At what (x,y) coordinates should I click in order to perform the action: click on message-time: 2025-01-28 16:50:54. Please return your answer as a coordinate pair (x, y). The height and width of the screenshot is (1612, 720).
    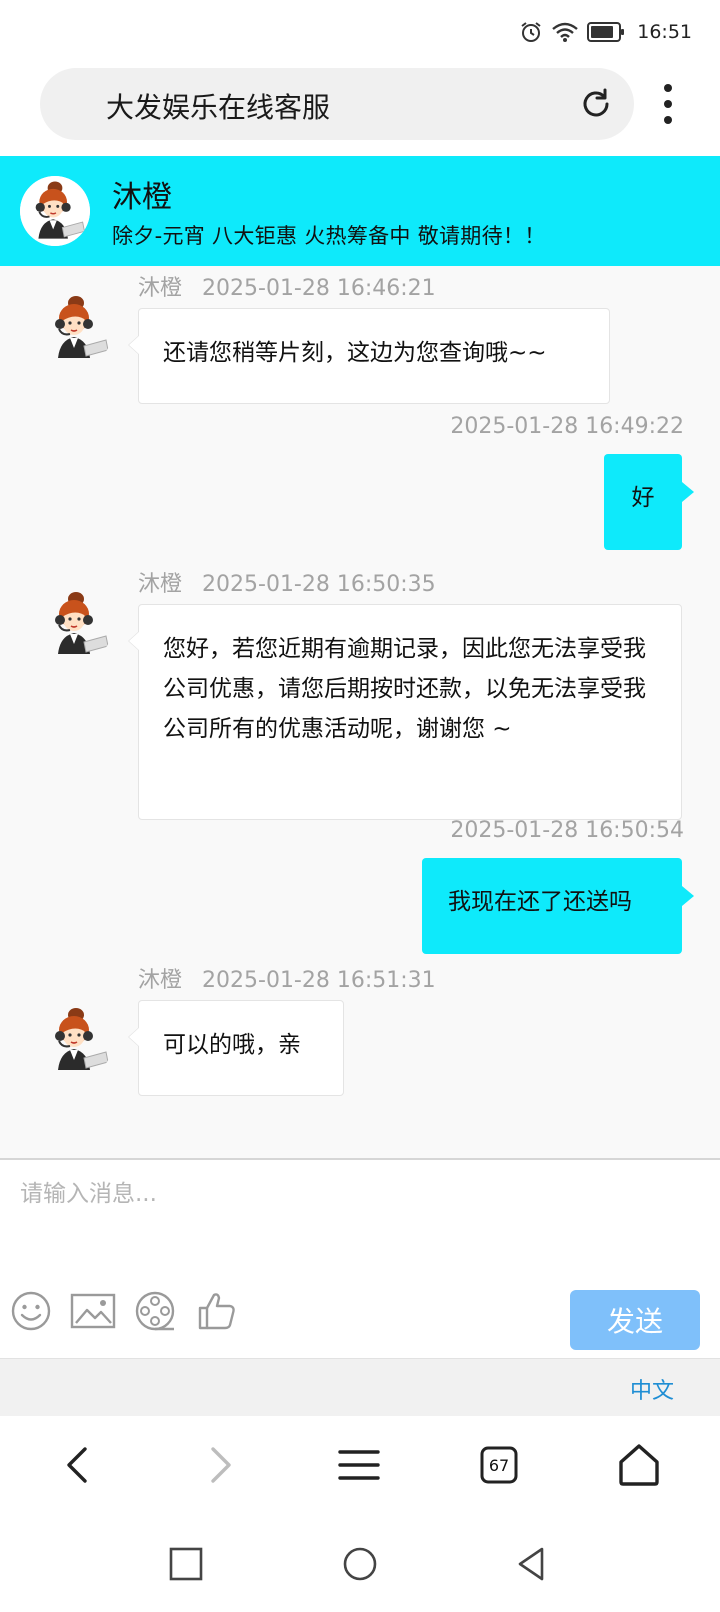
    Looking at the image, I should click on (567, 830).